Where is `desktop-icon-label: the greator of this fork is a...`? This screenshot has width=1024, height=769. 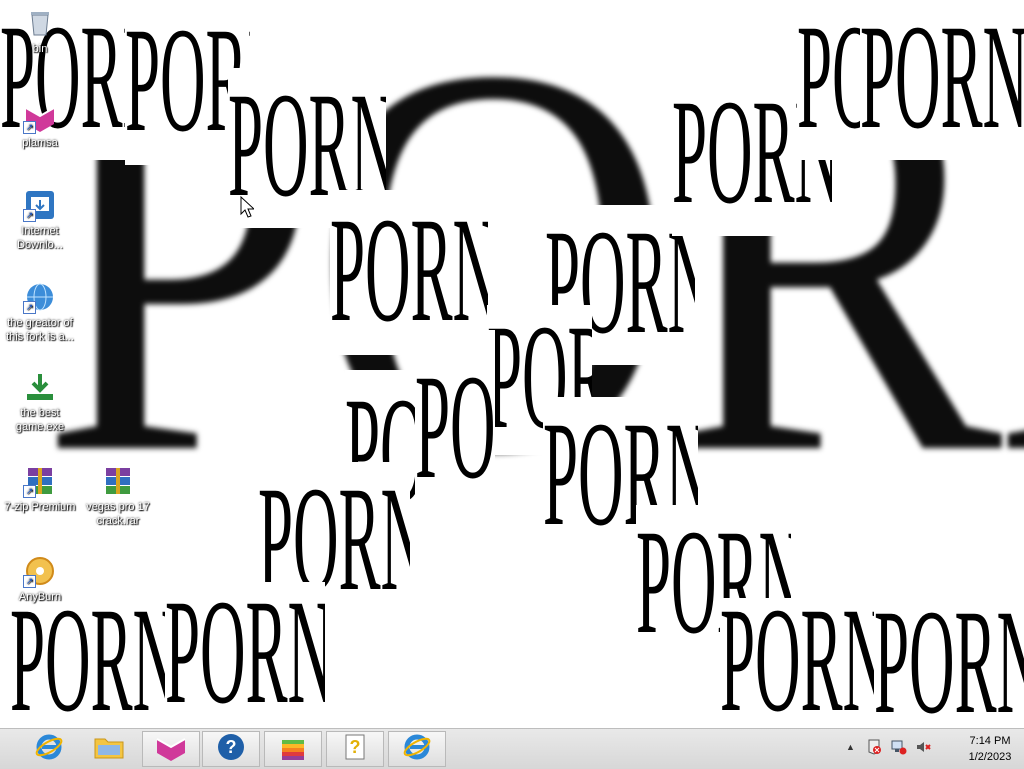
desktop-icon-label: the greator of this fork is a... is located at coordinates (40, 330).